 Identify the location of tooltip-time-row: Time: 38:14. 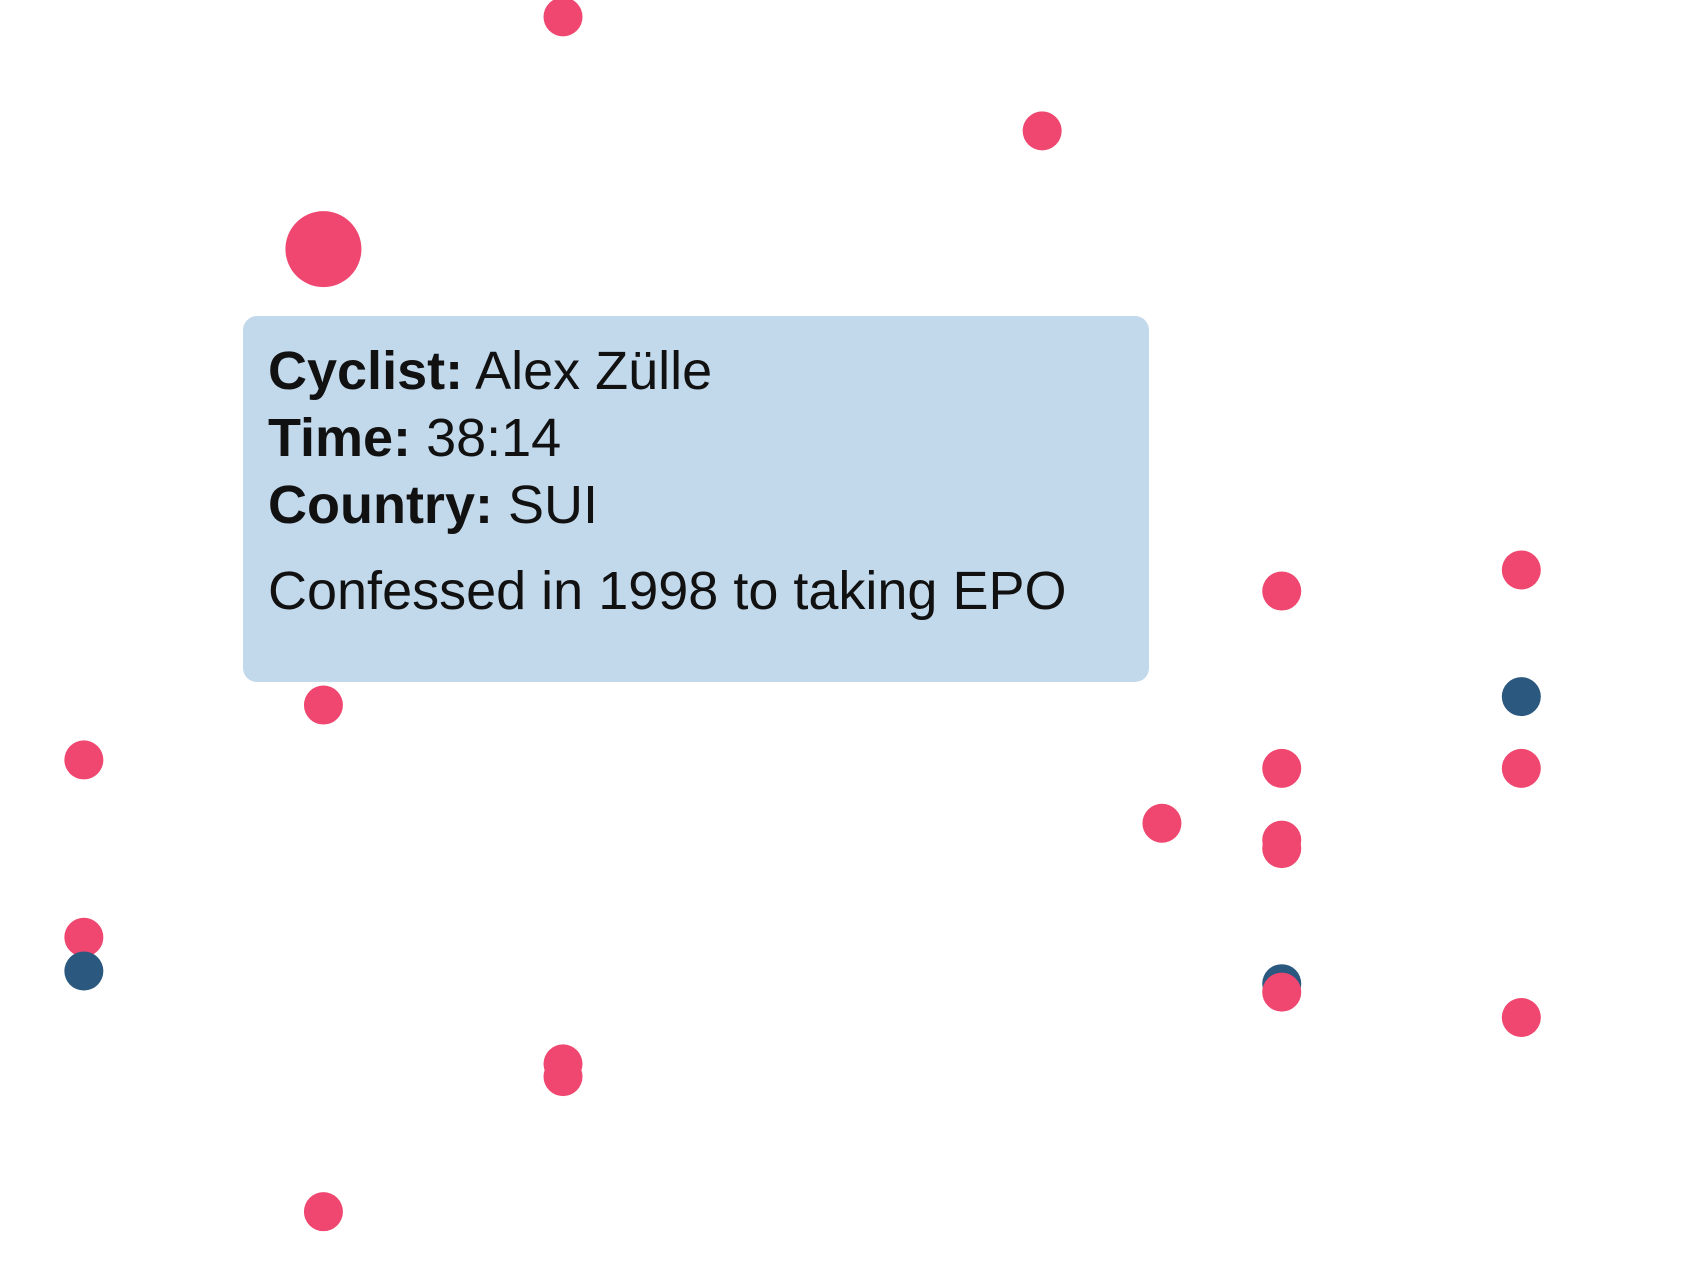
(696, 438).